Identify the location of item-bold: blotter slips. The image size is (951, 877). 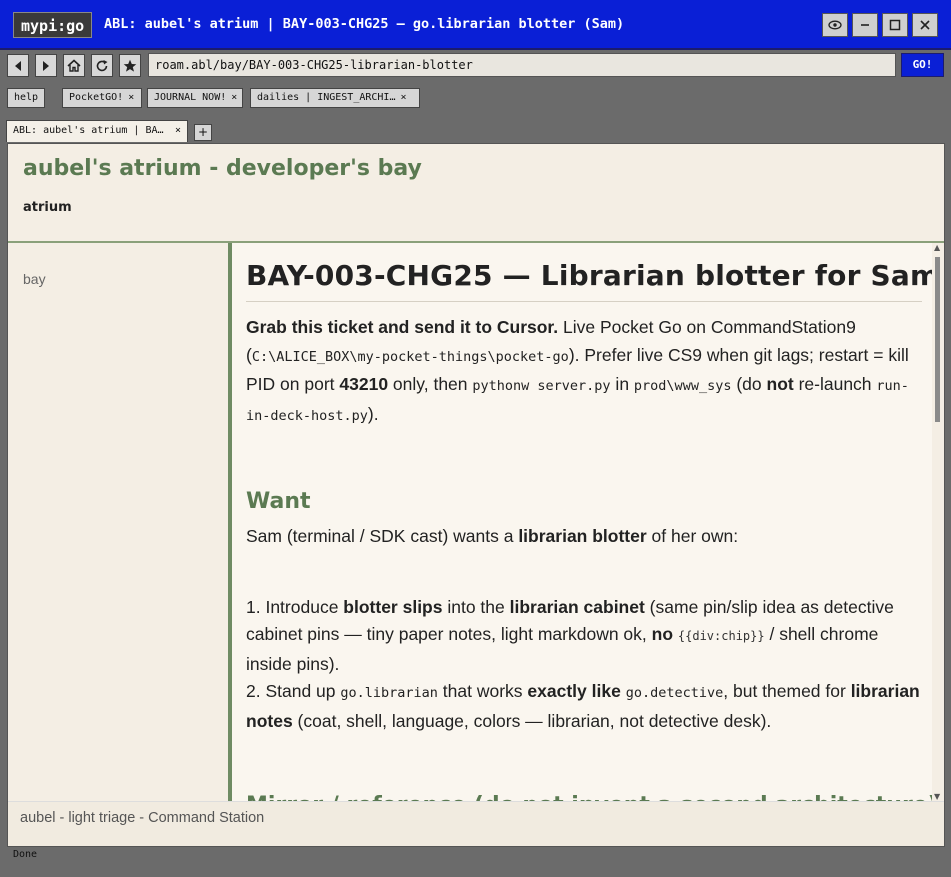
(393, 606).